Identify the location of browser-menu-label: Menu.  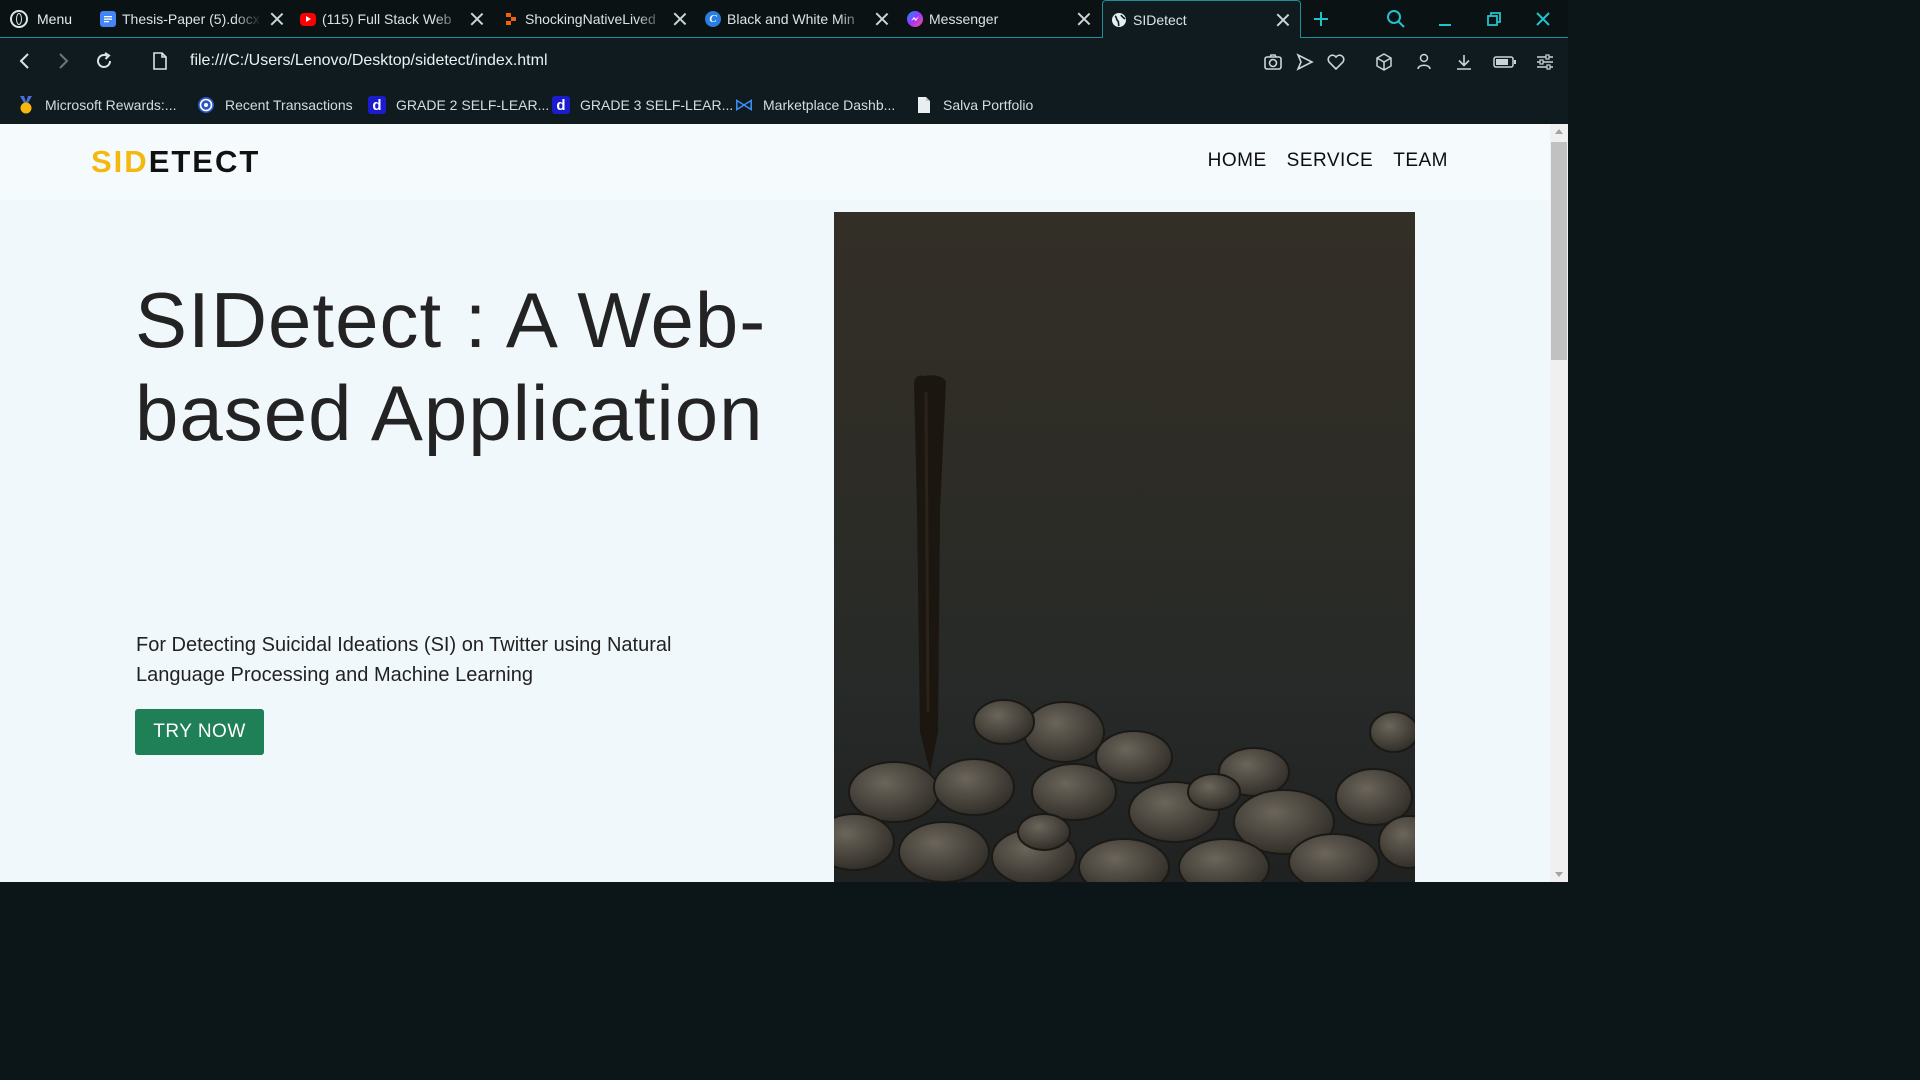
(55, 19).